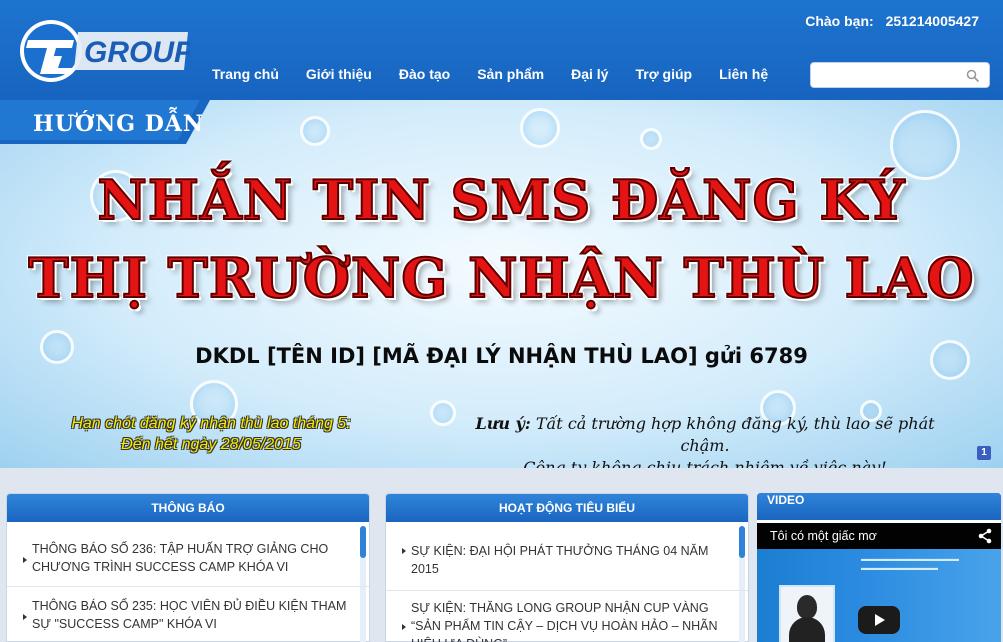 This screenshot has height=642, width=1003. I want to click on share-icon, so click(985, 536).